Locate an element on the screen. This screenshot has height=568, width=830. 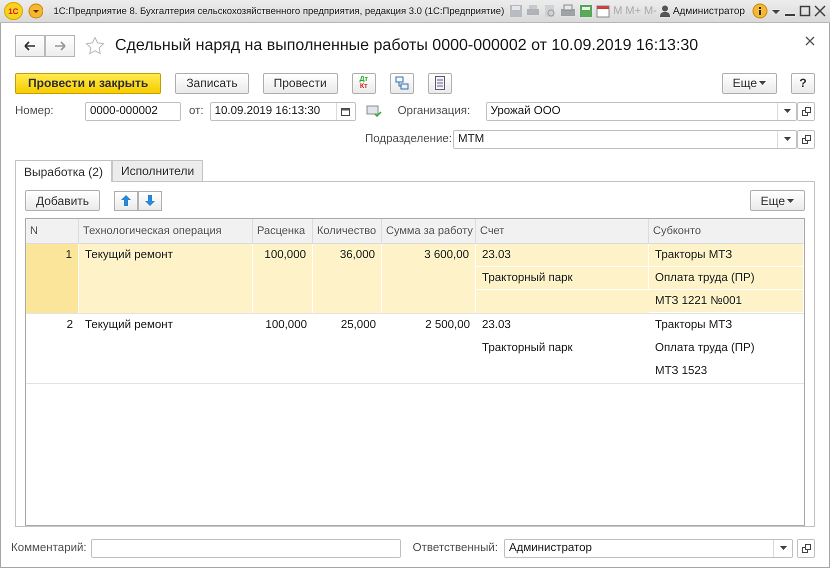
column-header: Расценка is located at coordinates (283, 230).